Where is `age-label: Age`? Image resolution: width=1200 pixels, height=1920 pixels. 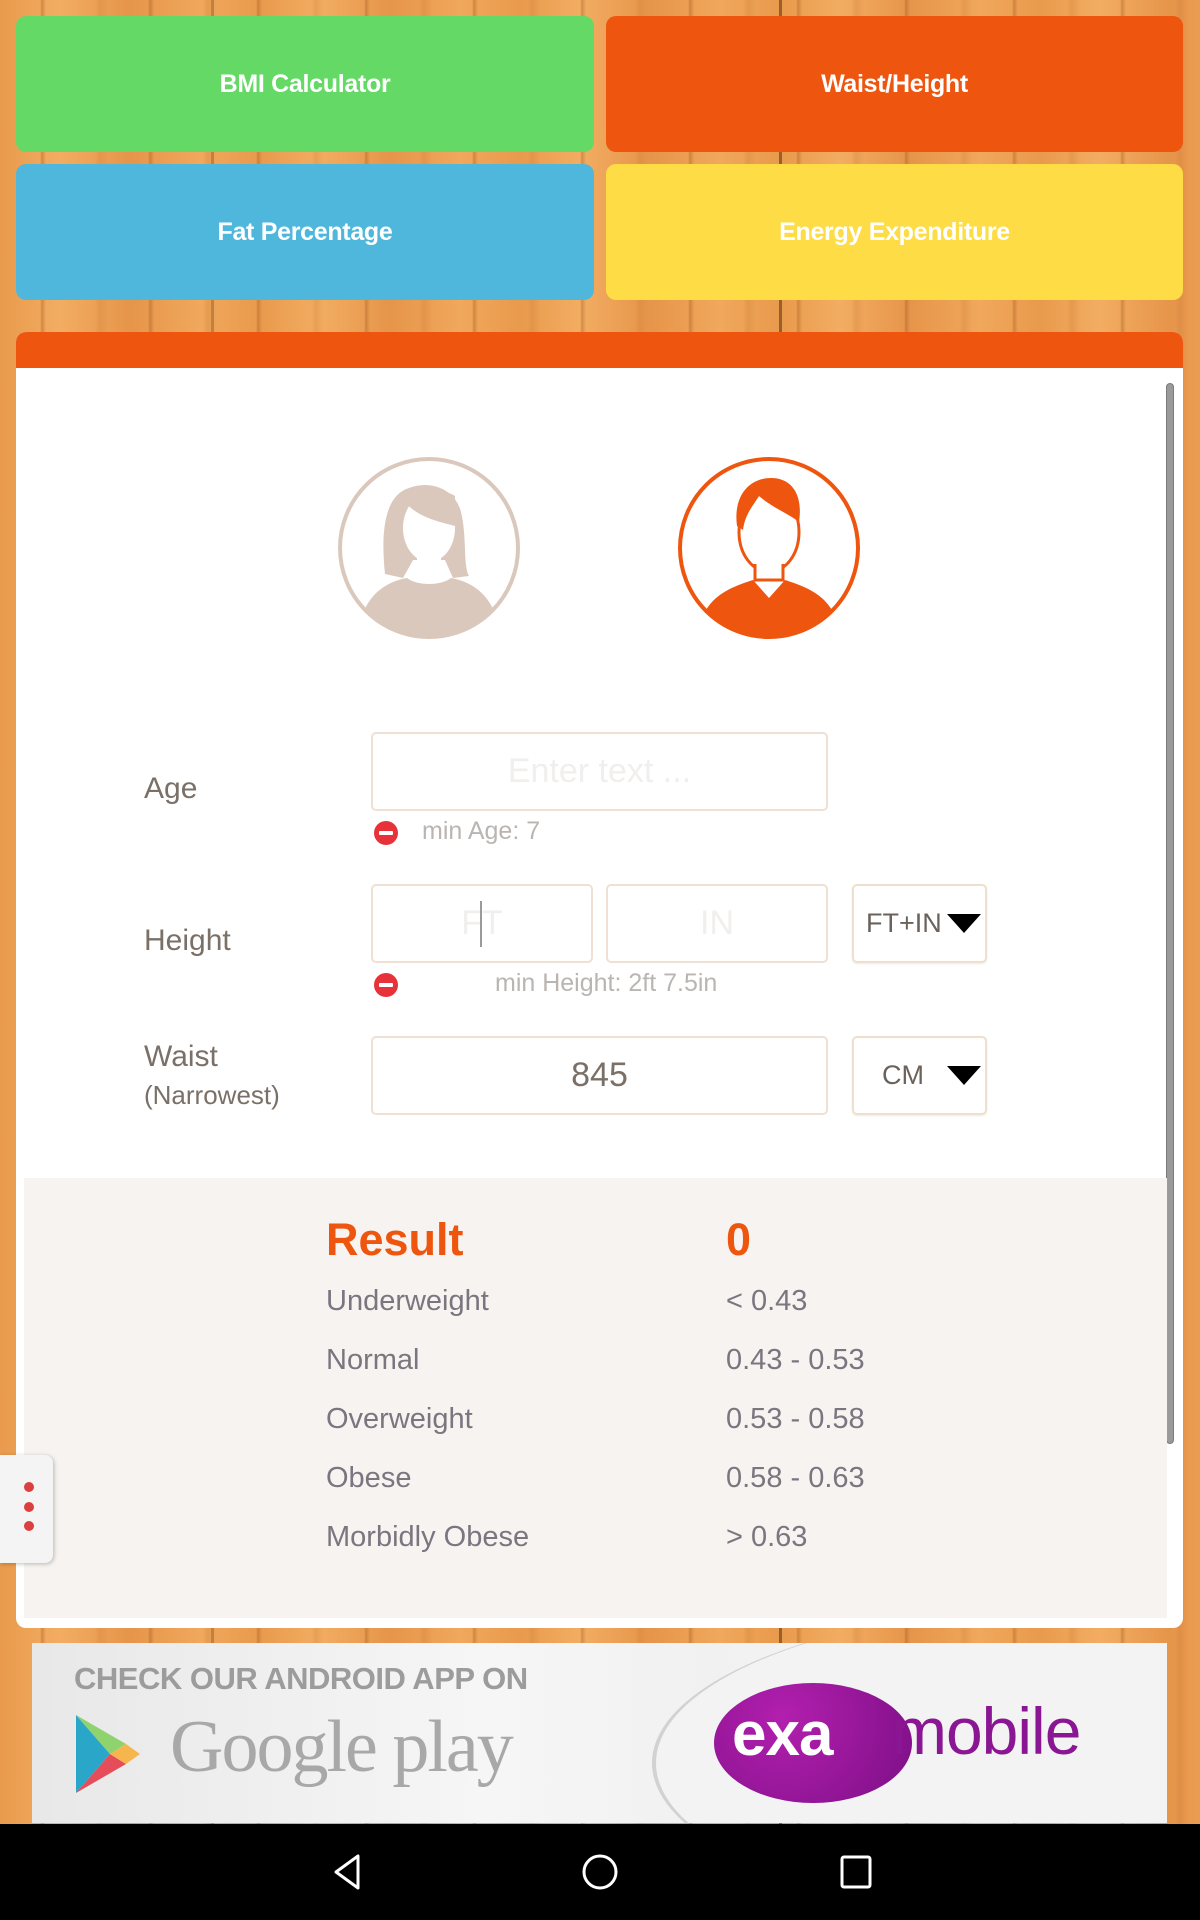
age-label: Age is located at coordinates (171, 788).